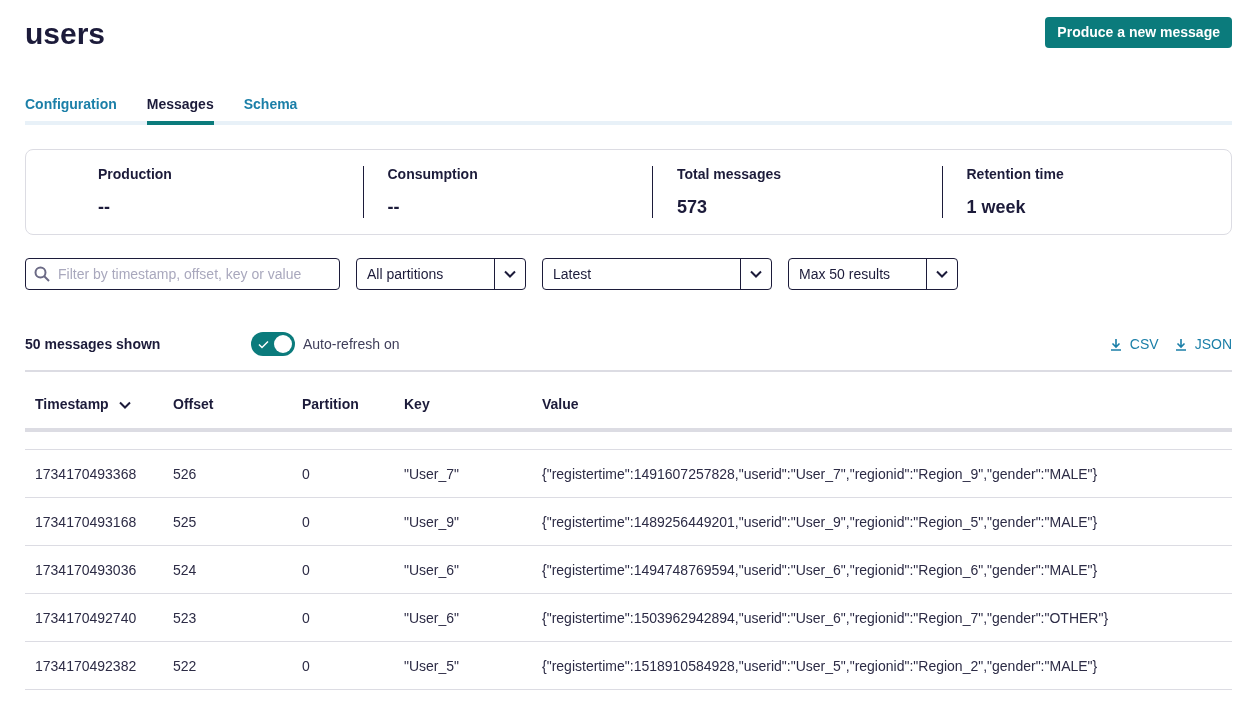  Describe the element at coordinates (417, 404) in the screenshot. I see `column-header: Key` at that location.